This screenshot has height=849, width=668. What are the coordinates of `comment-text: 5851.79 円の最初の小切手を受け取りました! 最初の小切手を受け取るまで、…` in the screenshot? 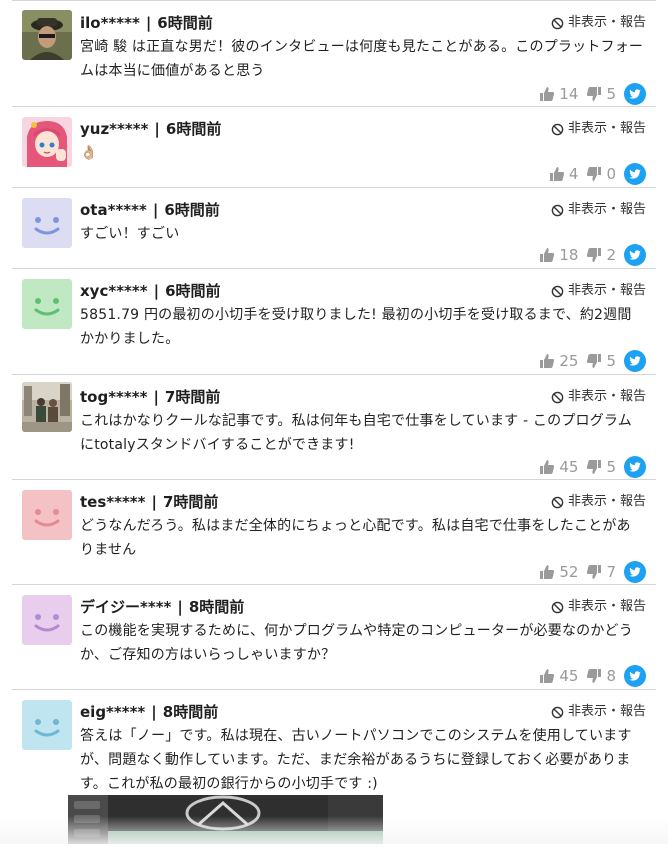 It's located at (356, 327).